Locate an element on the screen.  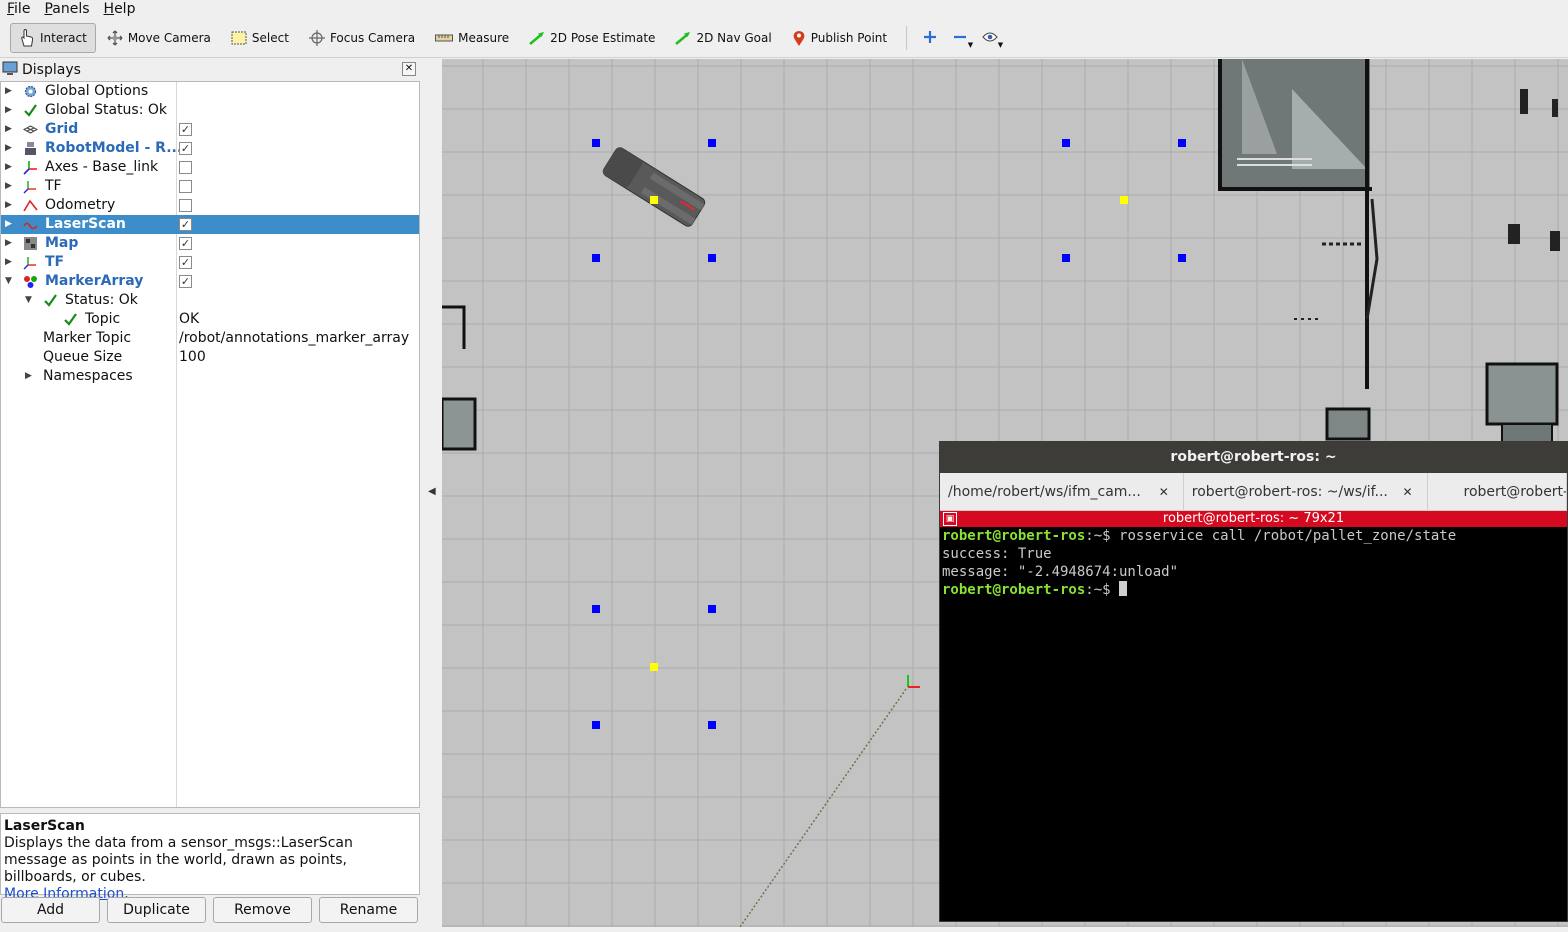
terminal-titlebar: robert@robert-ros: ~ is located at coordinates (1253, 457).